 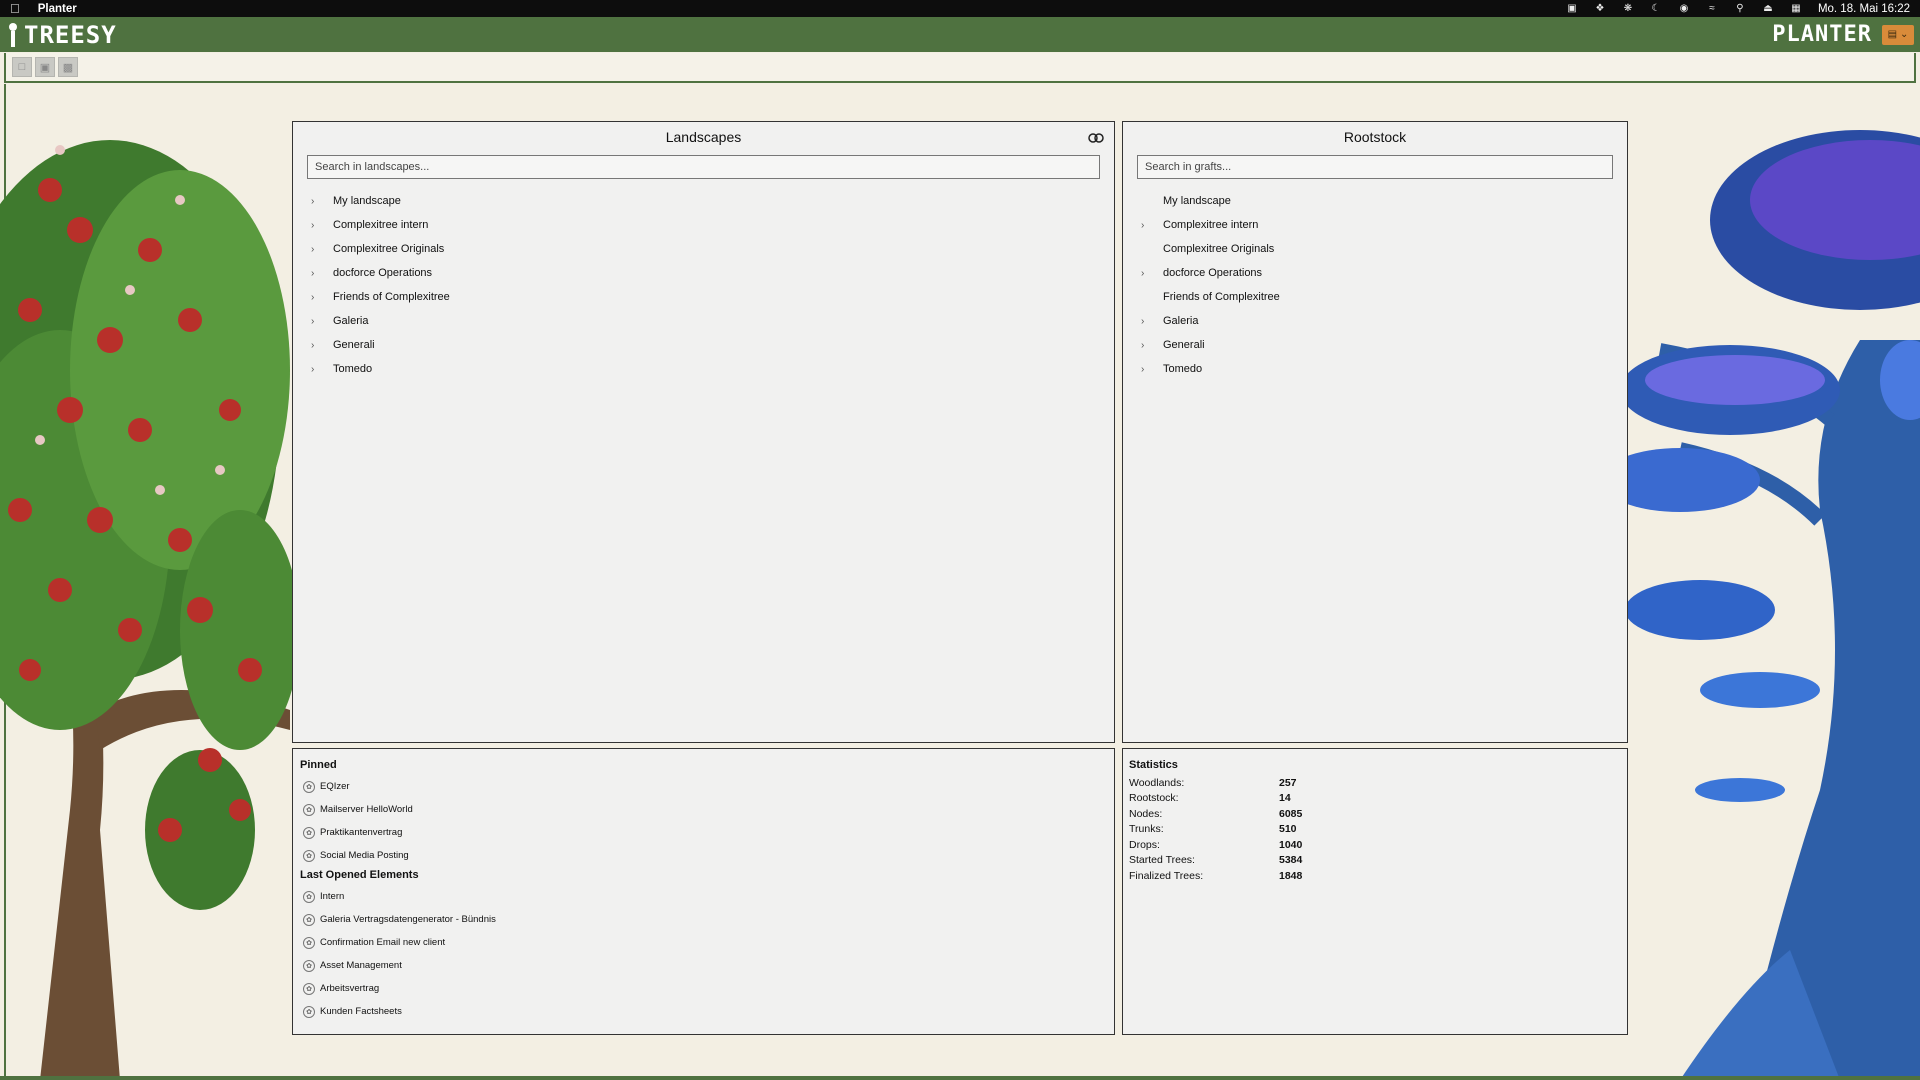 What do you see at coordinates (366, 809) in the screenshot?
I see `pinned-item-label: Mailserver HelloWorld` at bounding box center [366, 809].